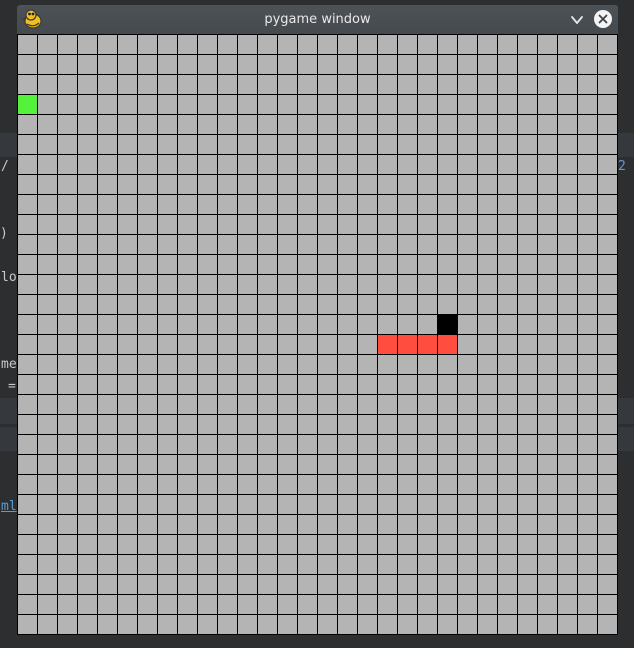 The height and width of the screenshot is (648, 634). What do you see at coordinates (33, 19) in the screenshot?
I see `pygame-snake-icon` at bounding box center [33, 19].